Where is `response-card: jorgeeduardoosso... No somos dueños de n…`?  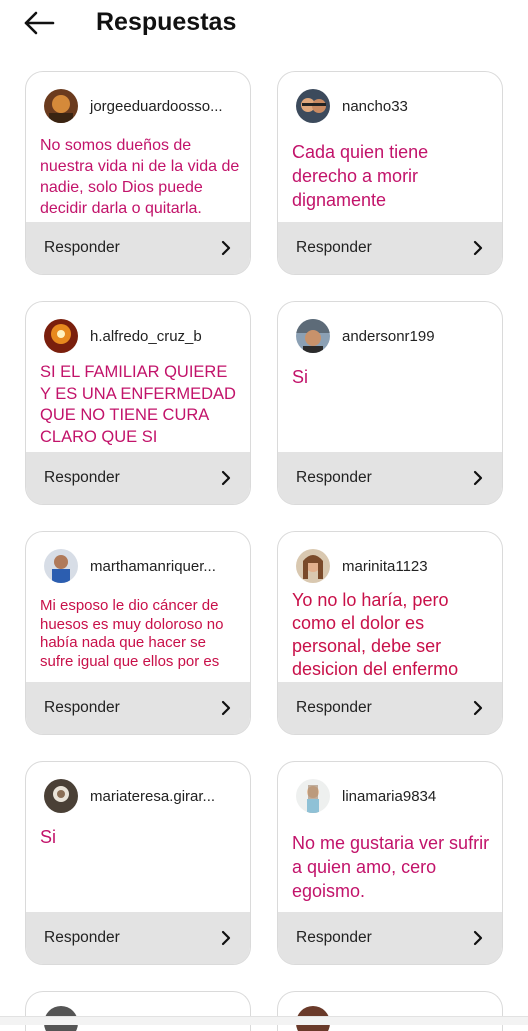
response-card: jorgeeduardoosso... No somos dueños de n… is located at coordinates (138, 173).